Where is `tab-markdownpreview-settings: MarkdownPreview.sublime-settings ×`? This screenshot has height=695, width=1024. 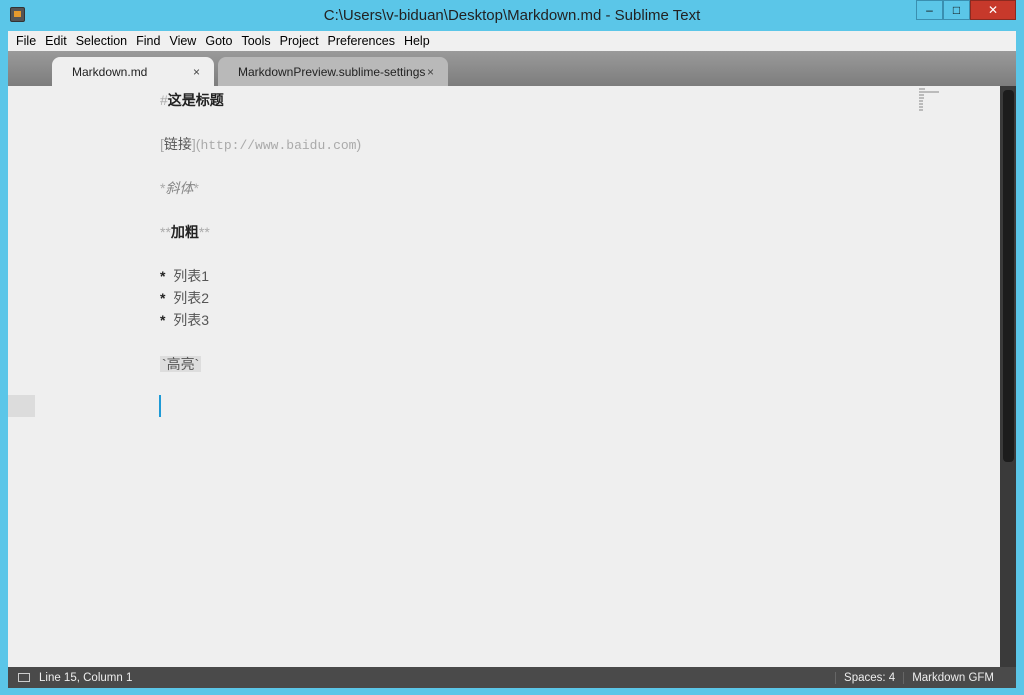 tab-markdownpreview-settings: MarkdownPreview.sublime-settings × is located at coordinates (333, 71).